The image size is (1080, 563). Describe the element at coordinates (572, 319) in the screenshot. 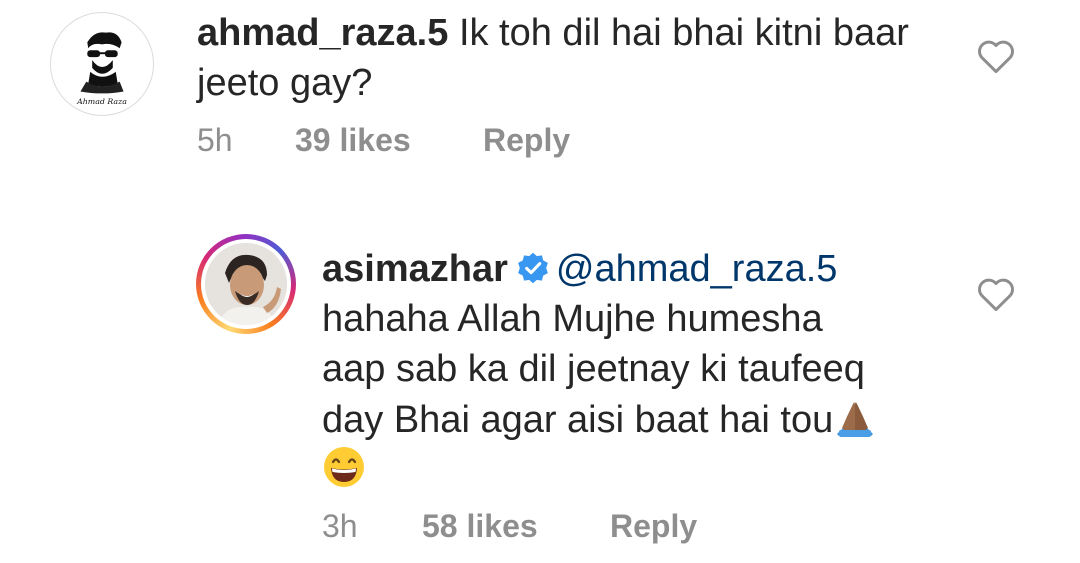

I see `comment-text-line: hahaha Allah Mujhe humesha` at that location.